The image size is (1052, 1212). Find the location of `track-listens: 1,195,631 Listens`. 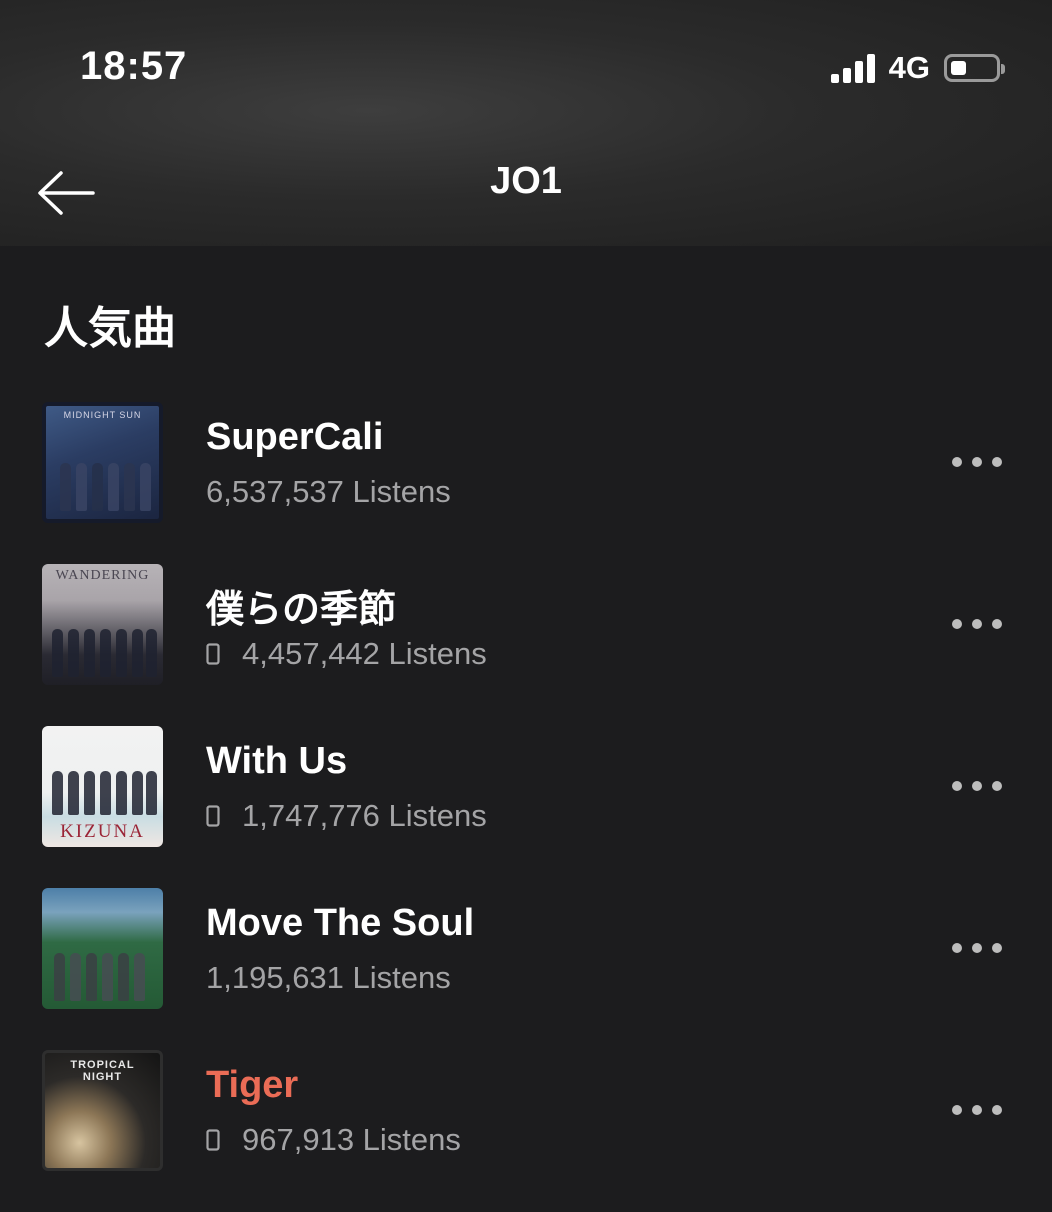

track-listens: 1,195,631 Listens is located at coordinates (328, 978).